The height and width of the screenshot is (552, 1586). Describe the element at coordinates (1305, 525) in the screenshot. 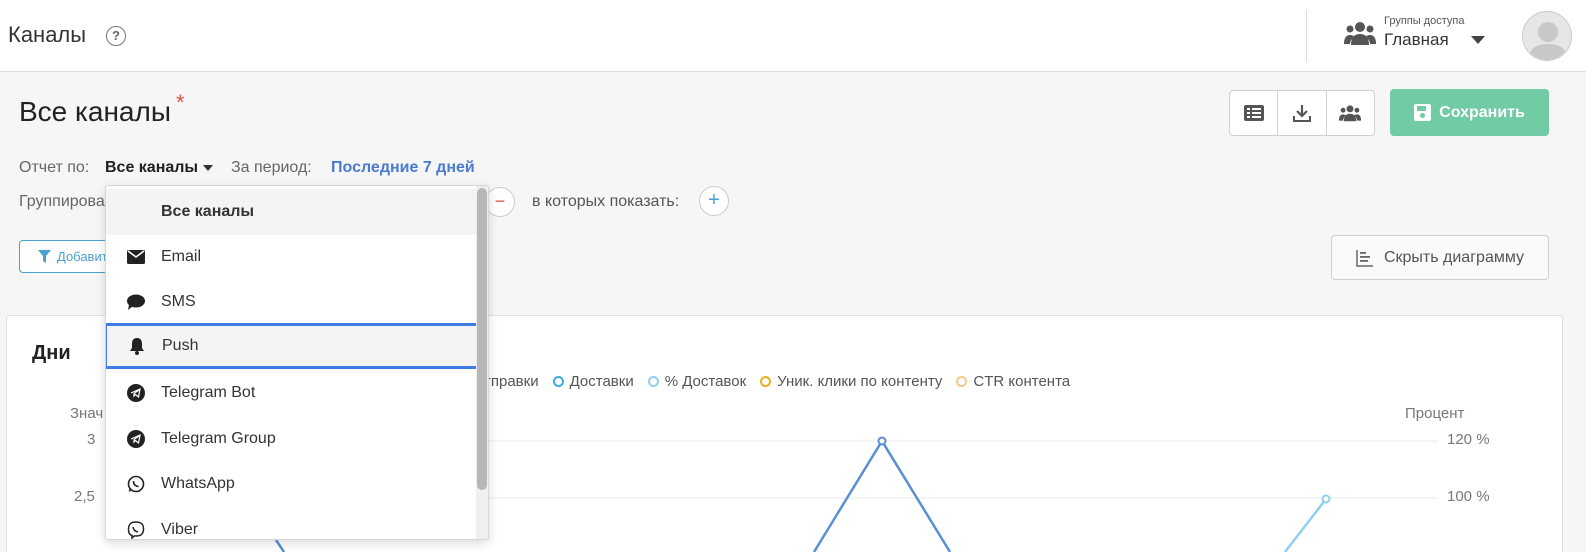

I see `series-line-delivery-percent` at that location.